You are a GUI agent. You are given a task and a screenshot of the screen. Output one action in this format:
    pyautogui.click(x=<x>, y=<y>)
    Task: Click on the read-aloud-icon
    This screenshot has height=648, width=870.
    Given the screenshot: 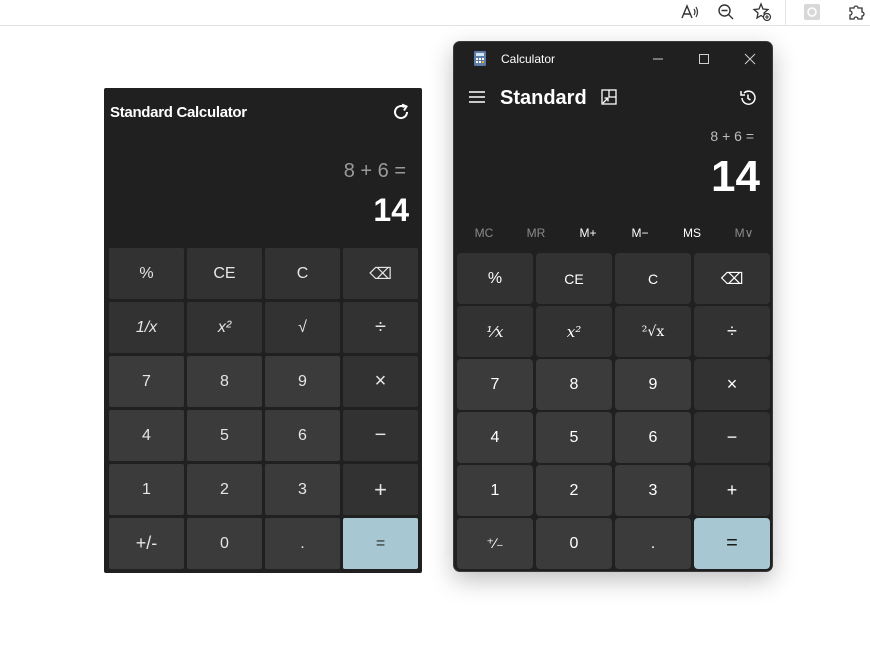 What is the action you would take?
    pyautogui.click(x=690, y=12)
    